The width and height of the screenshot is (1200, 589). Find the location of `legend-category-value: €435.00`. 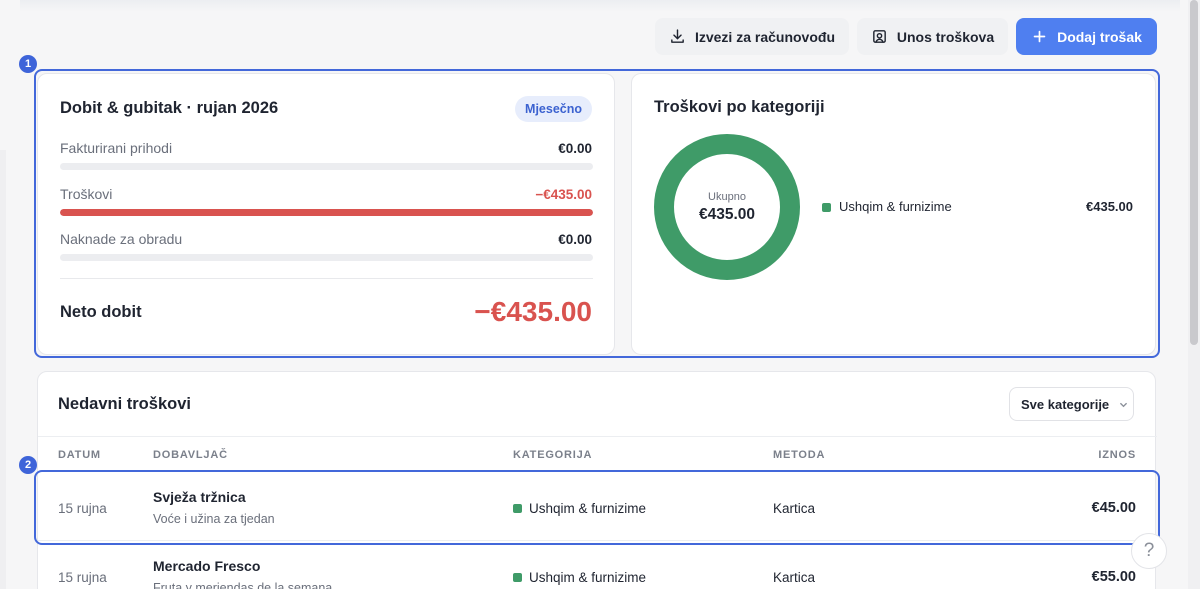

legend-category-value: €435.00 is located at coordinates (1109, 206).